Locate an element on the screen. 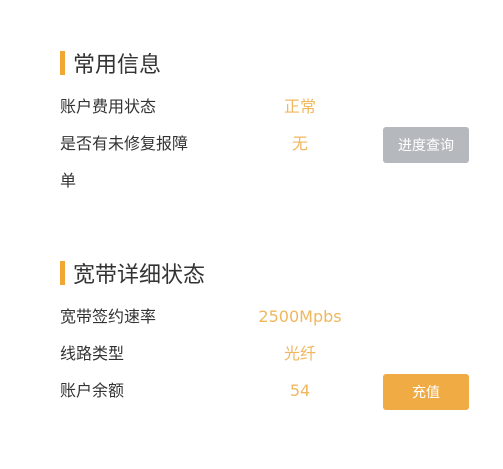  progress-query-button: 进度查询 is located at coordinates (426, 145).